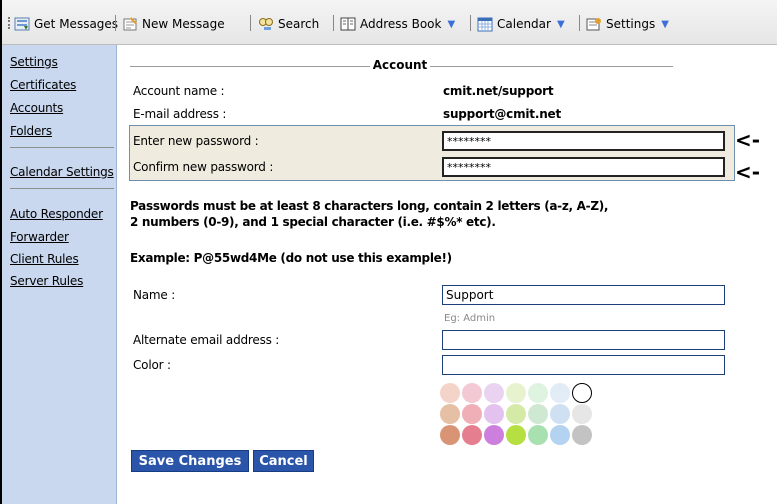  Describe the element at coordinates (173, 24) in the screenshot. I see `new-message-button: New Message` at that location.